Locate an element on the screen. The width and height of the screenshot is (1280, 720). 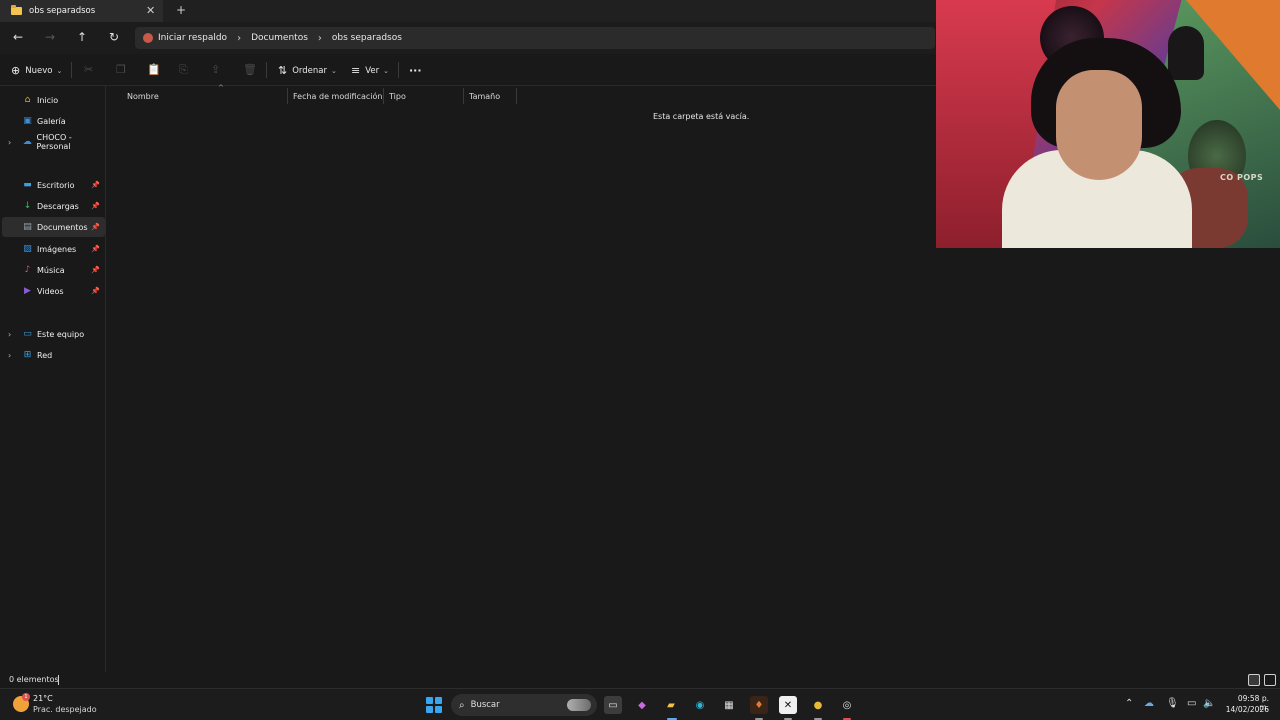
task-view-icon: ▭ is located at coordinates (613, 705).